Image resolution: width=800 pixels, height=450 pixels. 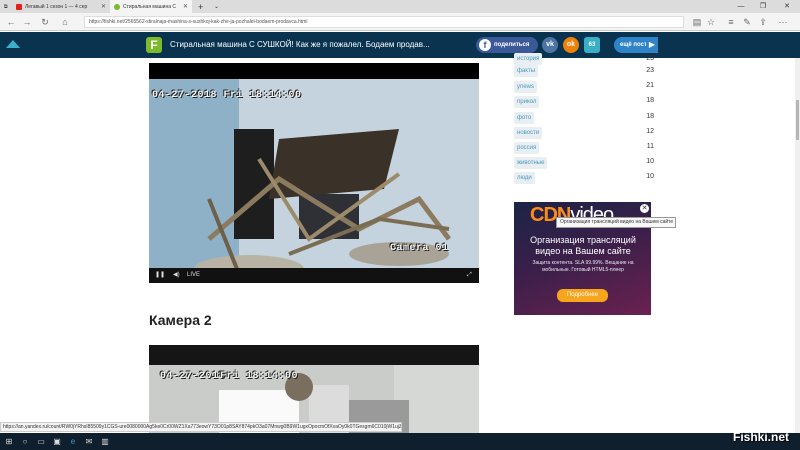 What do you see at coordinates (526, 87) in the screenshot?
I see `tag-link: ynews` at bounding box center [526, 87].